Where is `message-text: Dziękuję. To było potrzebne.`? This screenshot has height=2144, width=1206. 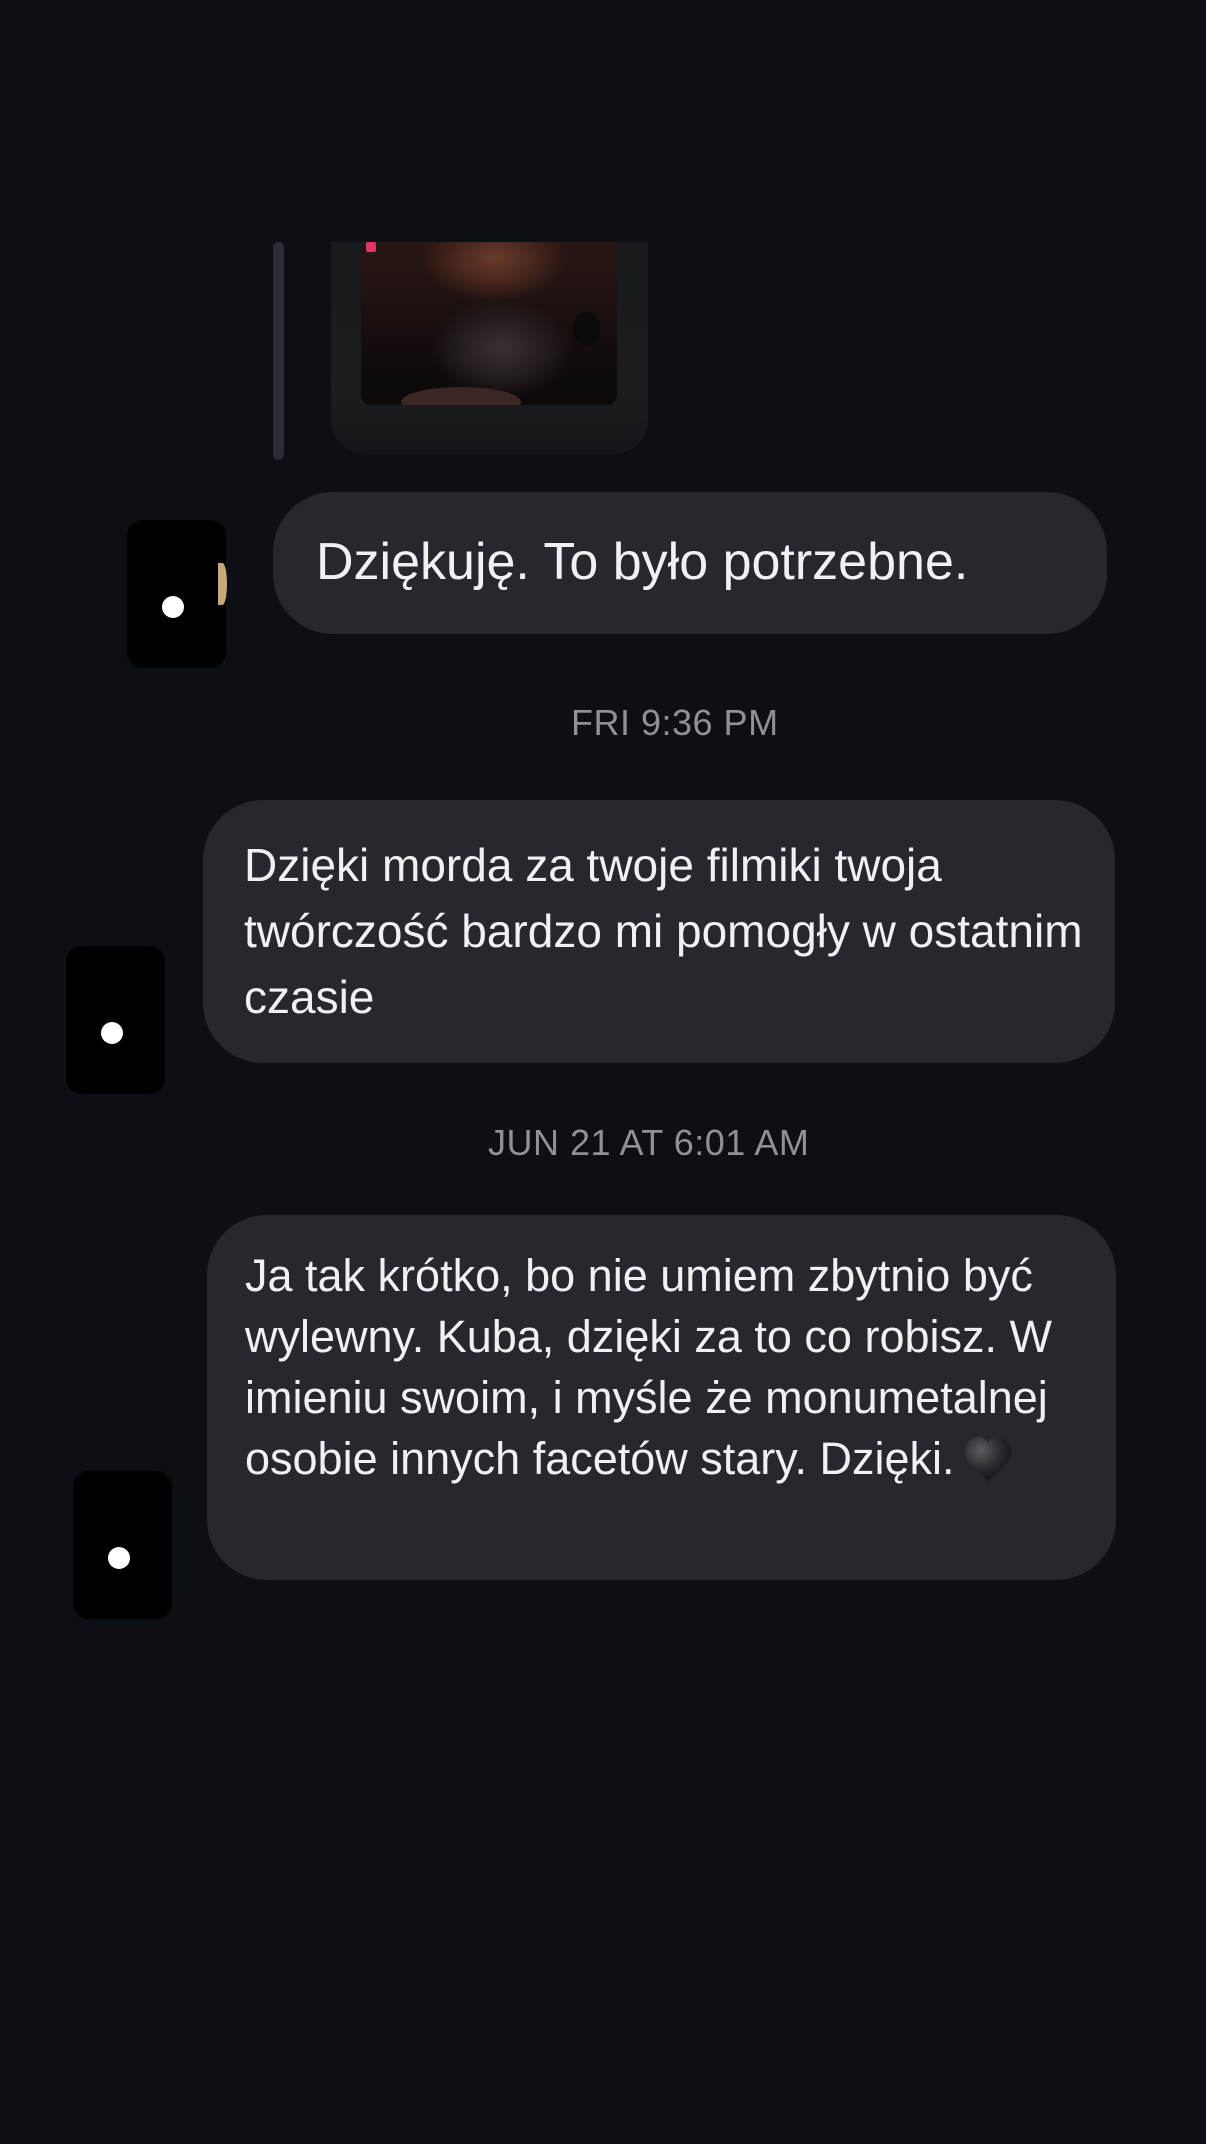 message-text: Dziękuję. To było potrzebne. is located at coordinates (642, 562).